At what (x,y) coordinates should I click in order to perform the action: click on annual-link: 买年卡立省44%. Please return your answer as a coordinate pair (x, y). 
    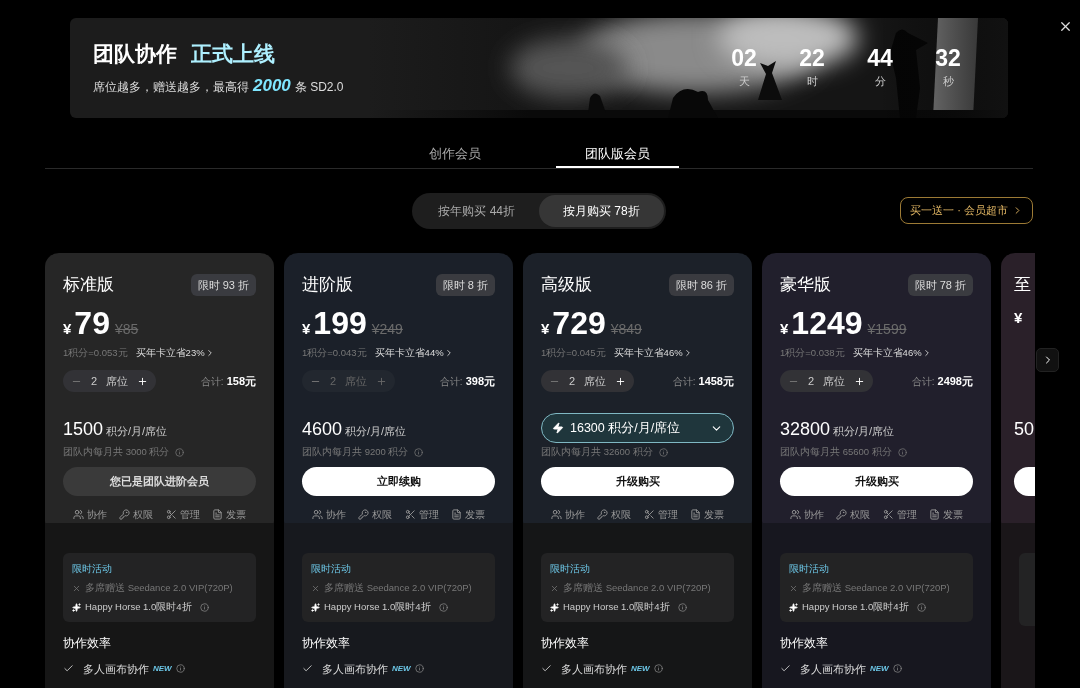
    Looking at the image, I should click on (414, 353).